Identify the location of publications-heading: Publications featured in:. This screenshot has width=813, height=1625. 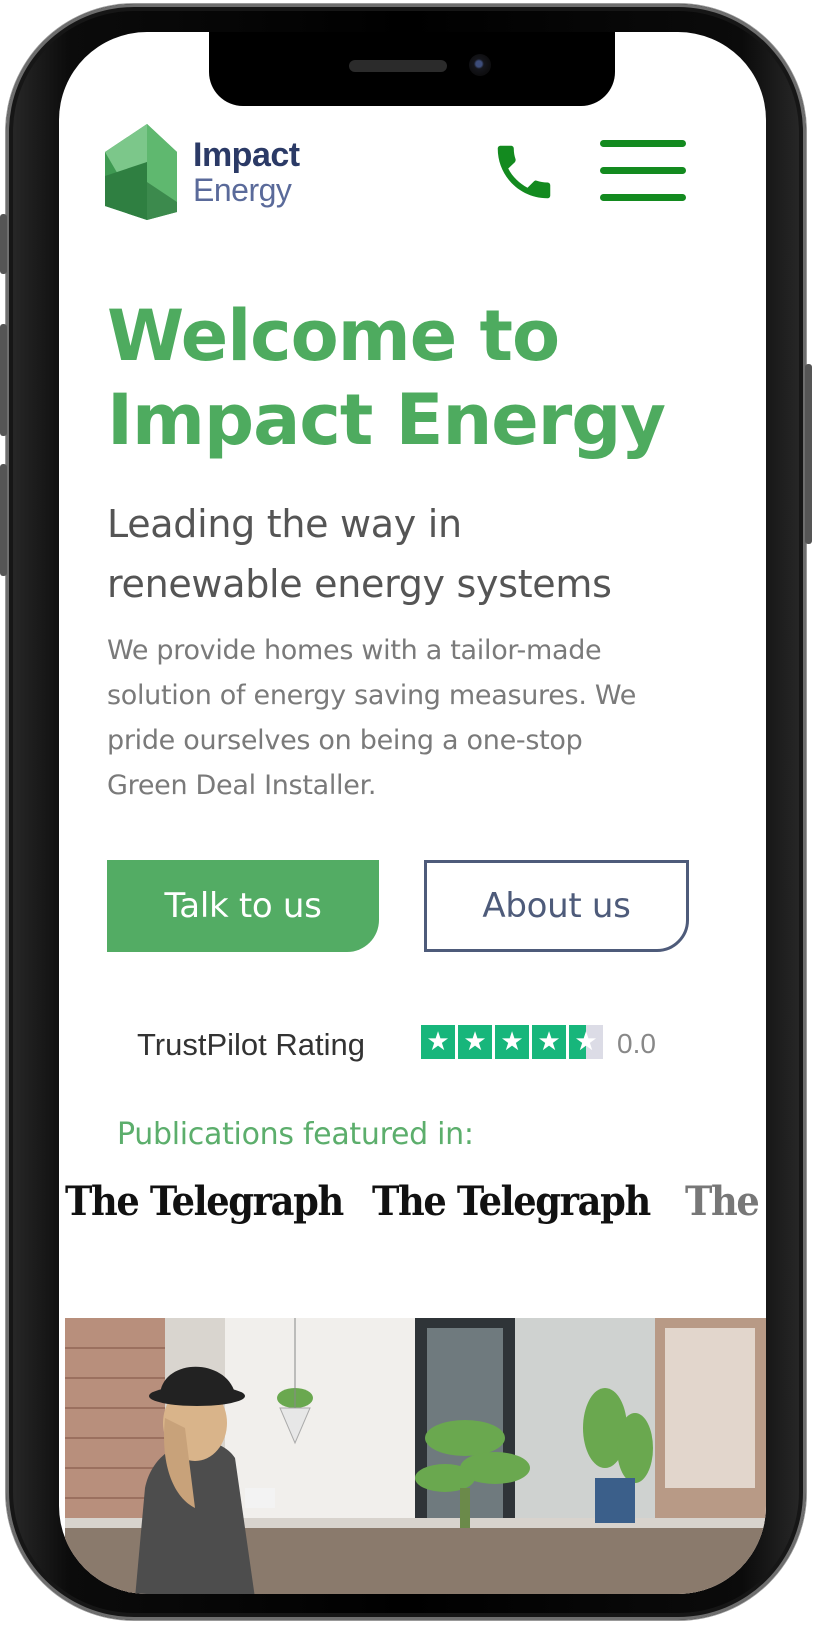
(295, 1134).